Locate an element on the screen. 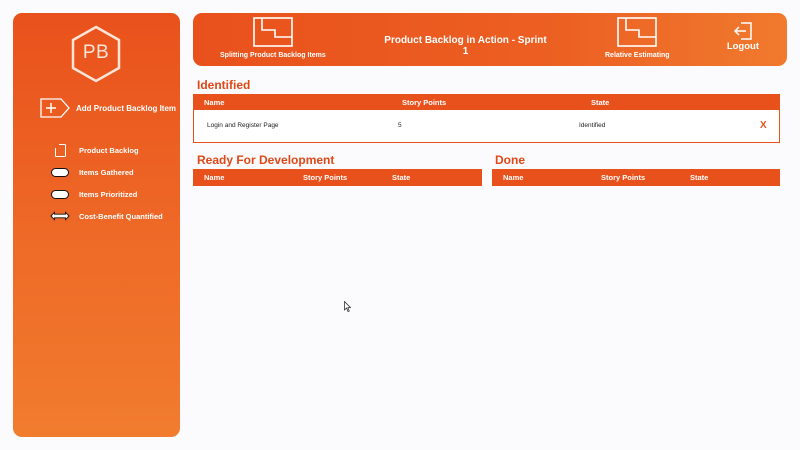 The width and height of the screenshot is (800, 450). ready-table: Name Story Points State is located at coordinates (337, 177).